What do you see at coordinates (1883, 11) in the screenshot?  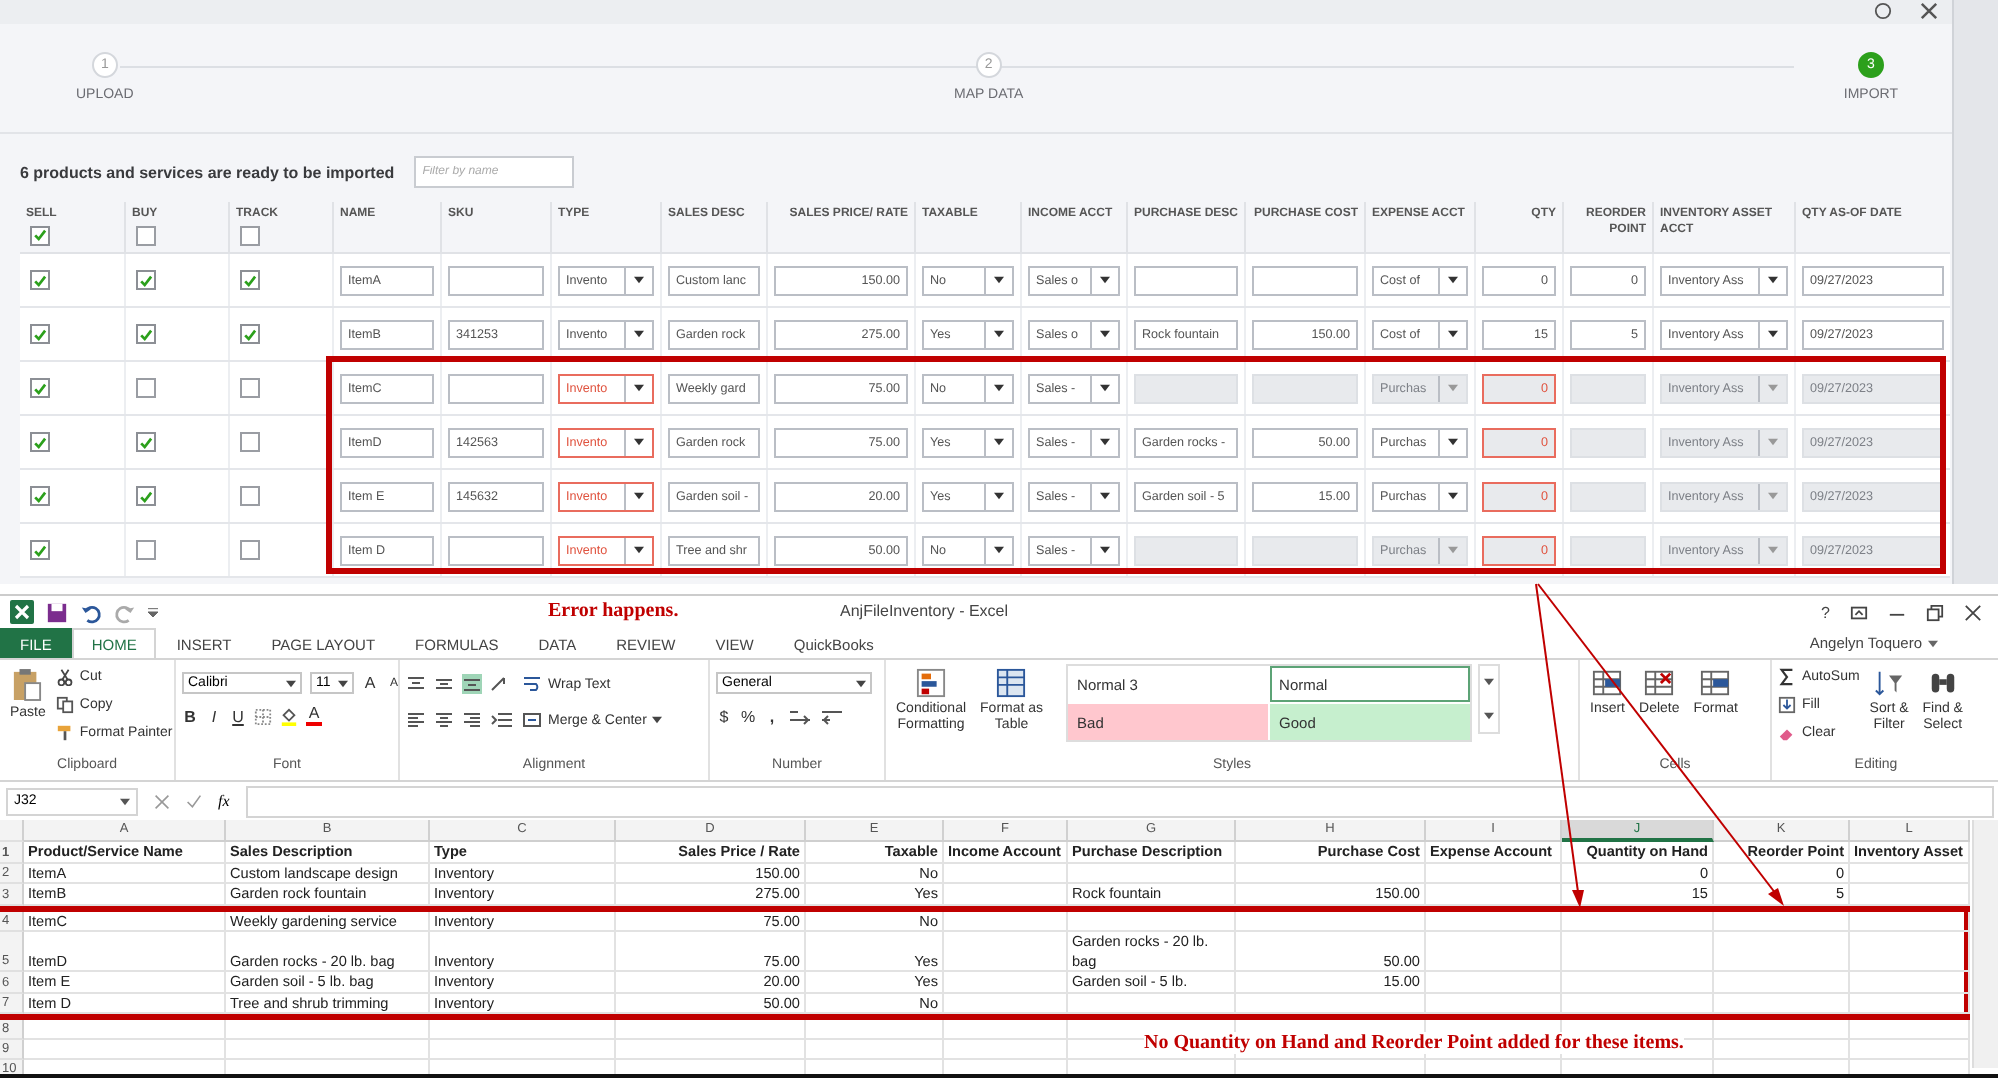 I see `help-icon` at bounding box center [1883, 11].